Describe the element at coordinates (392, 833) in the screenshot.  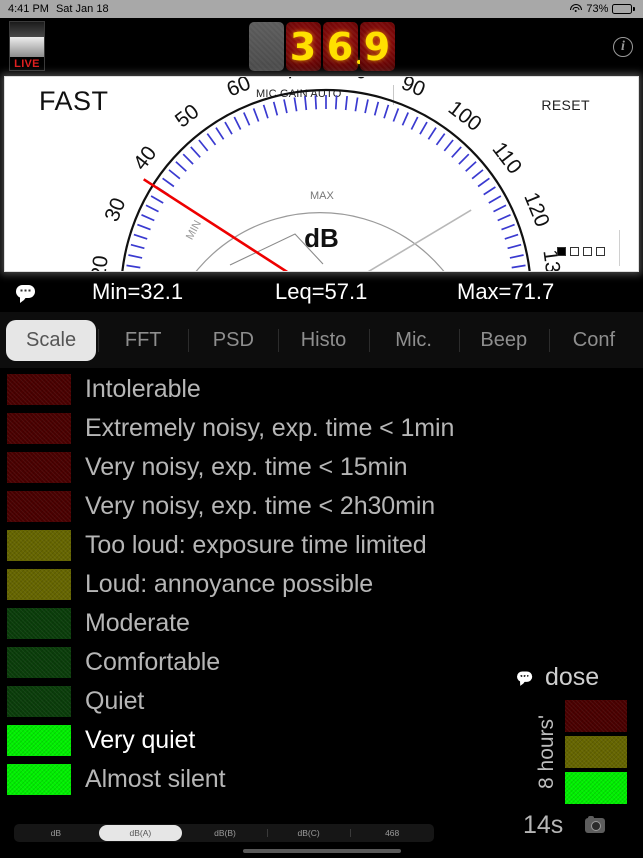
I see `weighting-option-468: 468` at that location.